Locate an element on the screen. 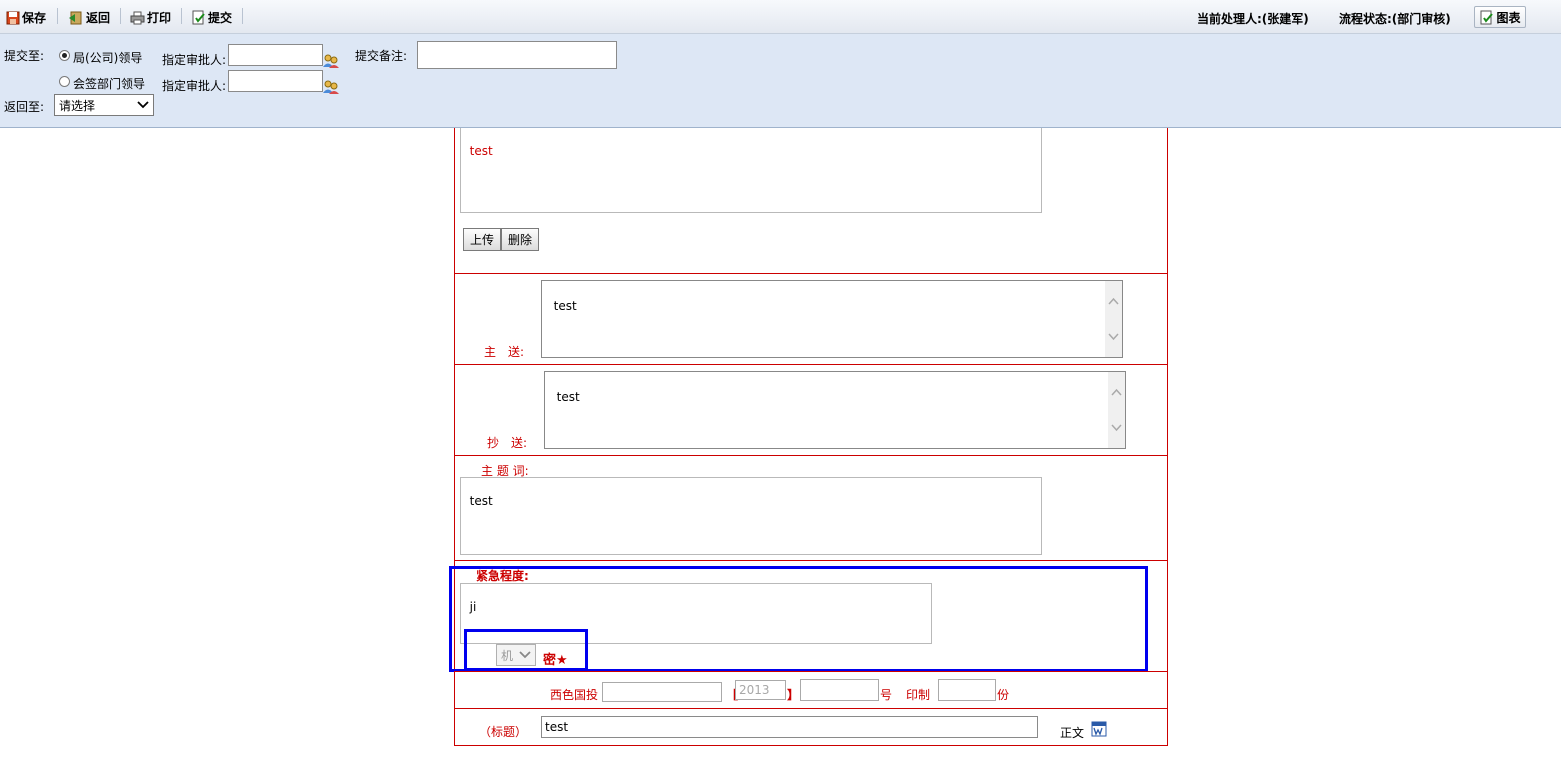 This screenshot has height=767, width=1561. chevron-down-icon is located at coordinates (143, 105).